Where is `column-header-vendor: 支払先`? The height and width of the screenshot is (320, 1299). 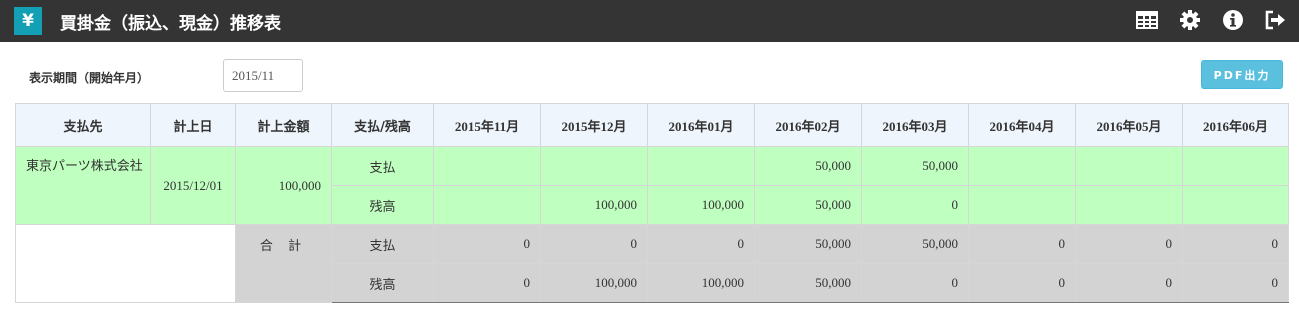
column-header-vendor: 支払先 is located at coordinates (83, 125).